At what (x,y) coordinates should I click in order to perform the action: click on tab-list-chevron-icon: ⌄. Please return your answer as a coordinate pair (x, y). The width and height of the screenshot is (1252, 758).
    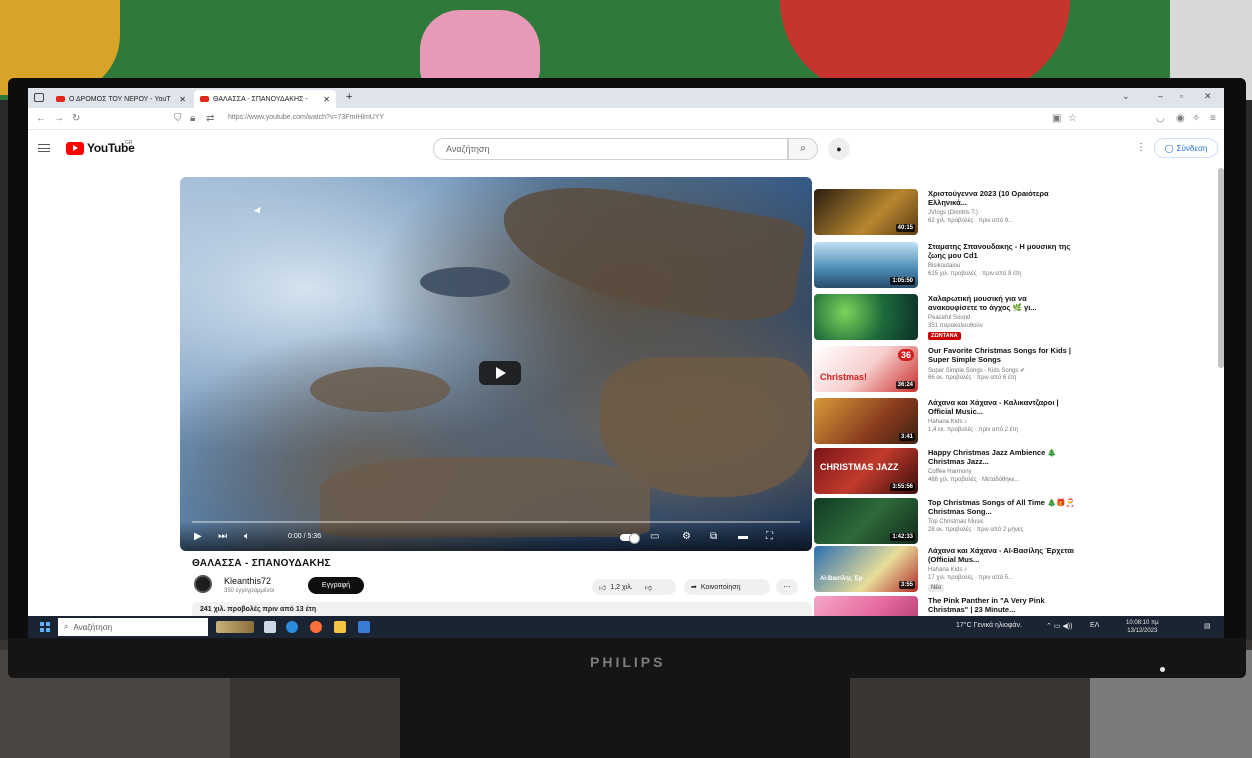
    Looking at the image, I should click on (1126, 96).